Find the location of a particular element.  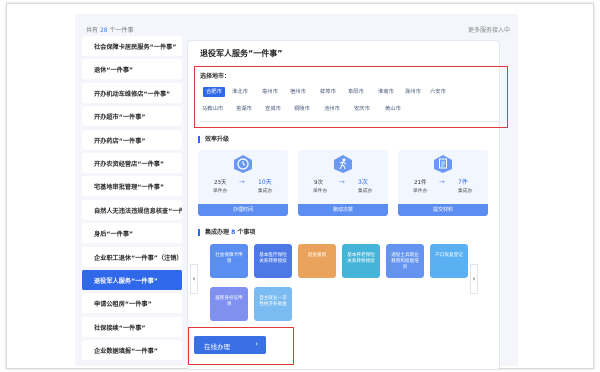

sidebar-item: 开办农资经营店“一件事” is located at coordinates (132, 163).